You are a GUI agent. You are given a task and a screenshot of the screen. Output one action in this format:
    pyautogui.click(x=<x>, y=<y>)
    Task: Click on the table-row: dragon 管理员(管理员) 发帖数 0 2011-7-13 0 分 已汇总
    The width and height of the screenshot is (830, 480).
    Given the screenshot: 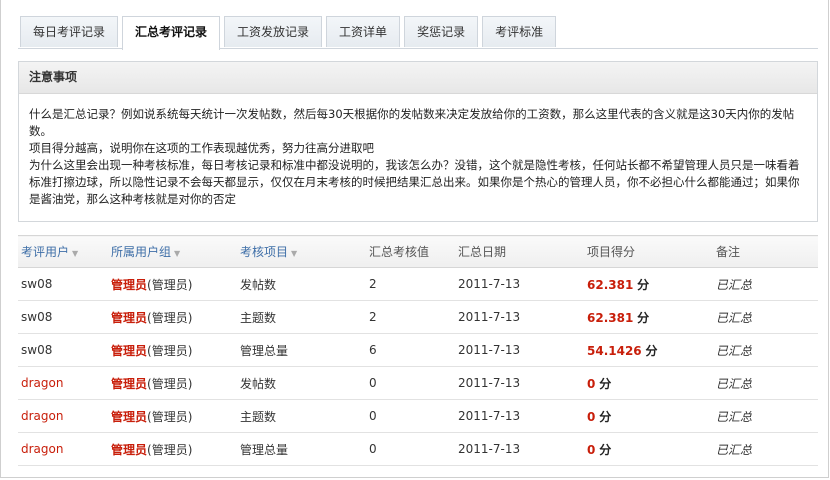 What is the action you would take?
    pyautogui.click(x=418, y=383)
    